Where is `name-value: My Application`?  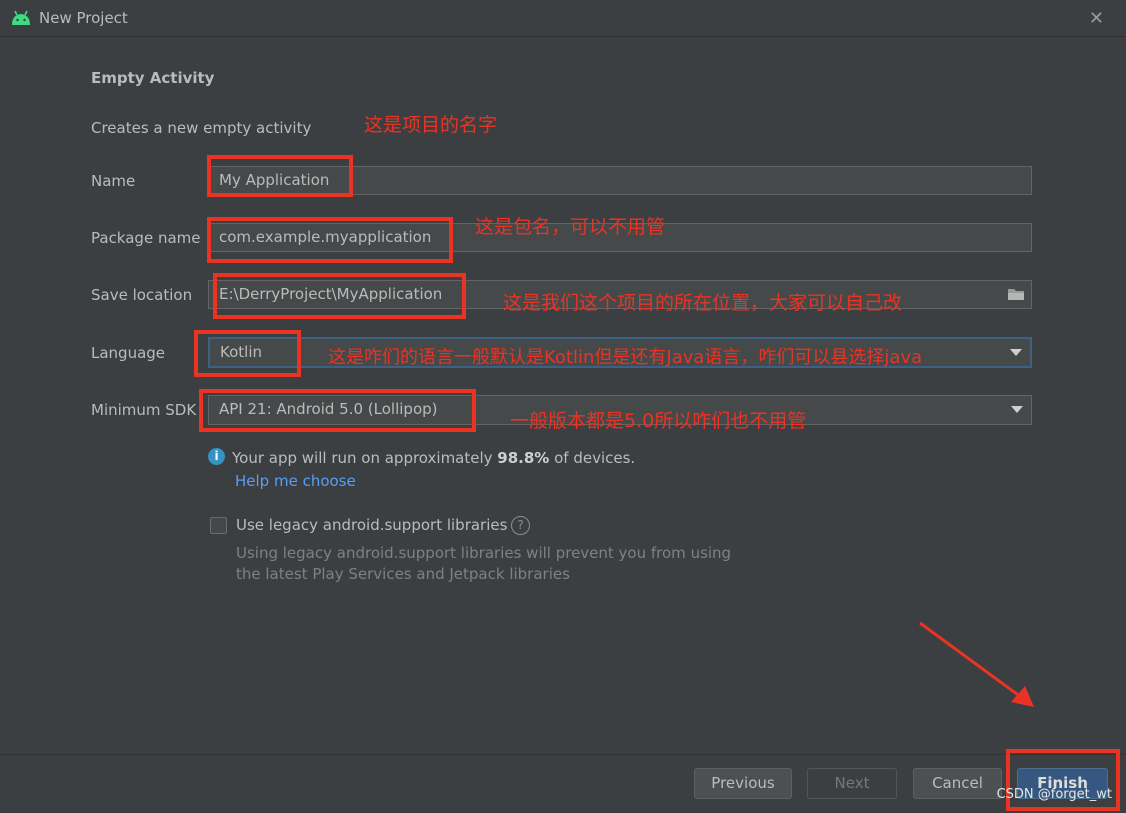
name-value: My Application is located at coordinates (274, 180).